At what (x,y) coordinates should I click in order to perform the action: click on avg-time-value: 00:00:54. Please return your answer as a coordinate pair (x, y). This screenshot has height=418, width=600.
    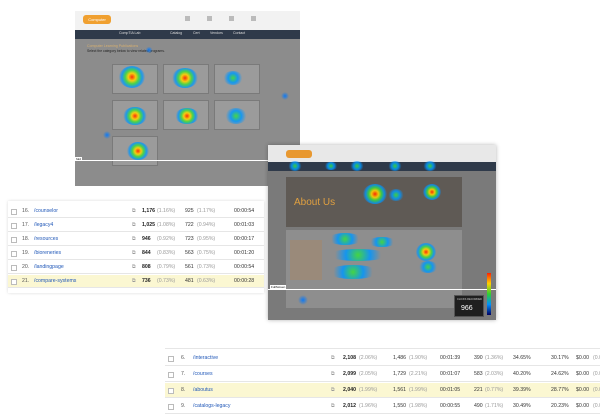
    Looking at the image, I should click on (244, 211).